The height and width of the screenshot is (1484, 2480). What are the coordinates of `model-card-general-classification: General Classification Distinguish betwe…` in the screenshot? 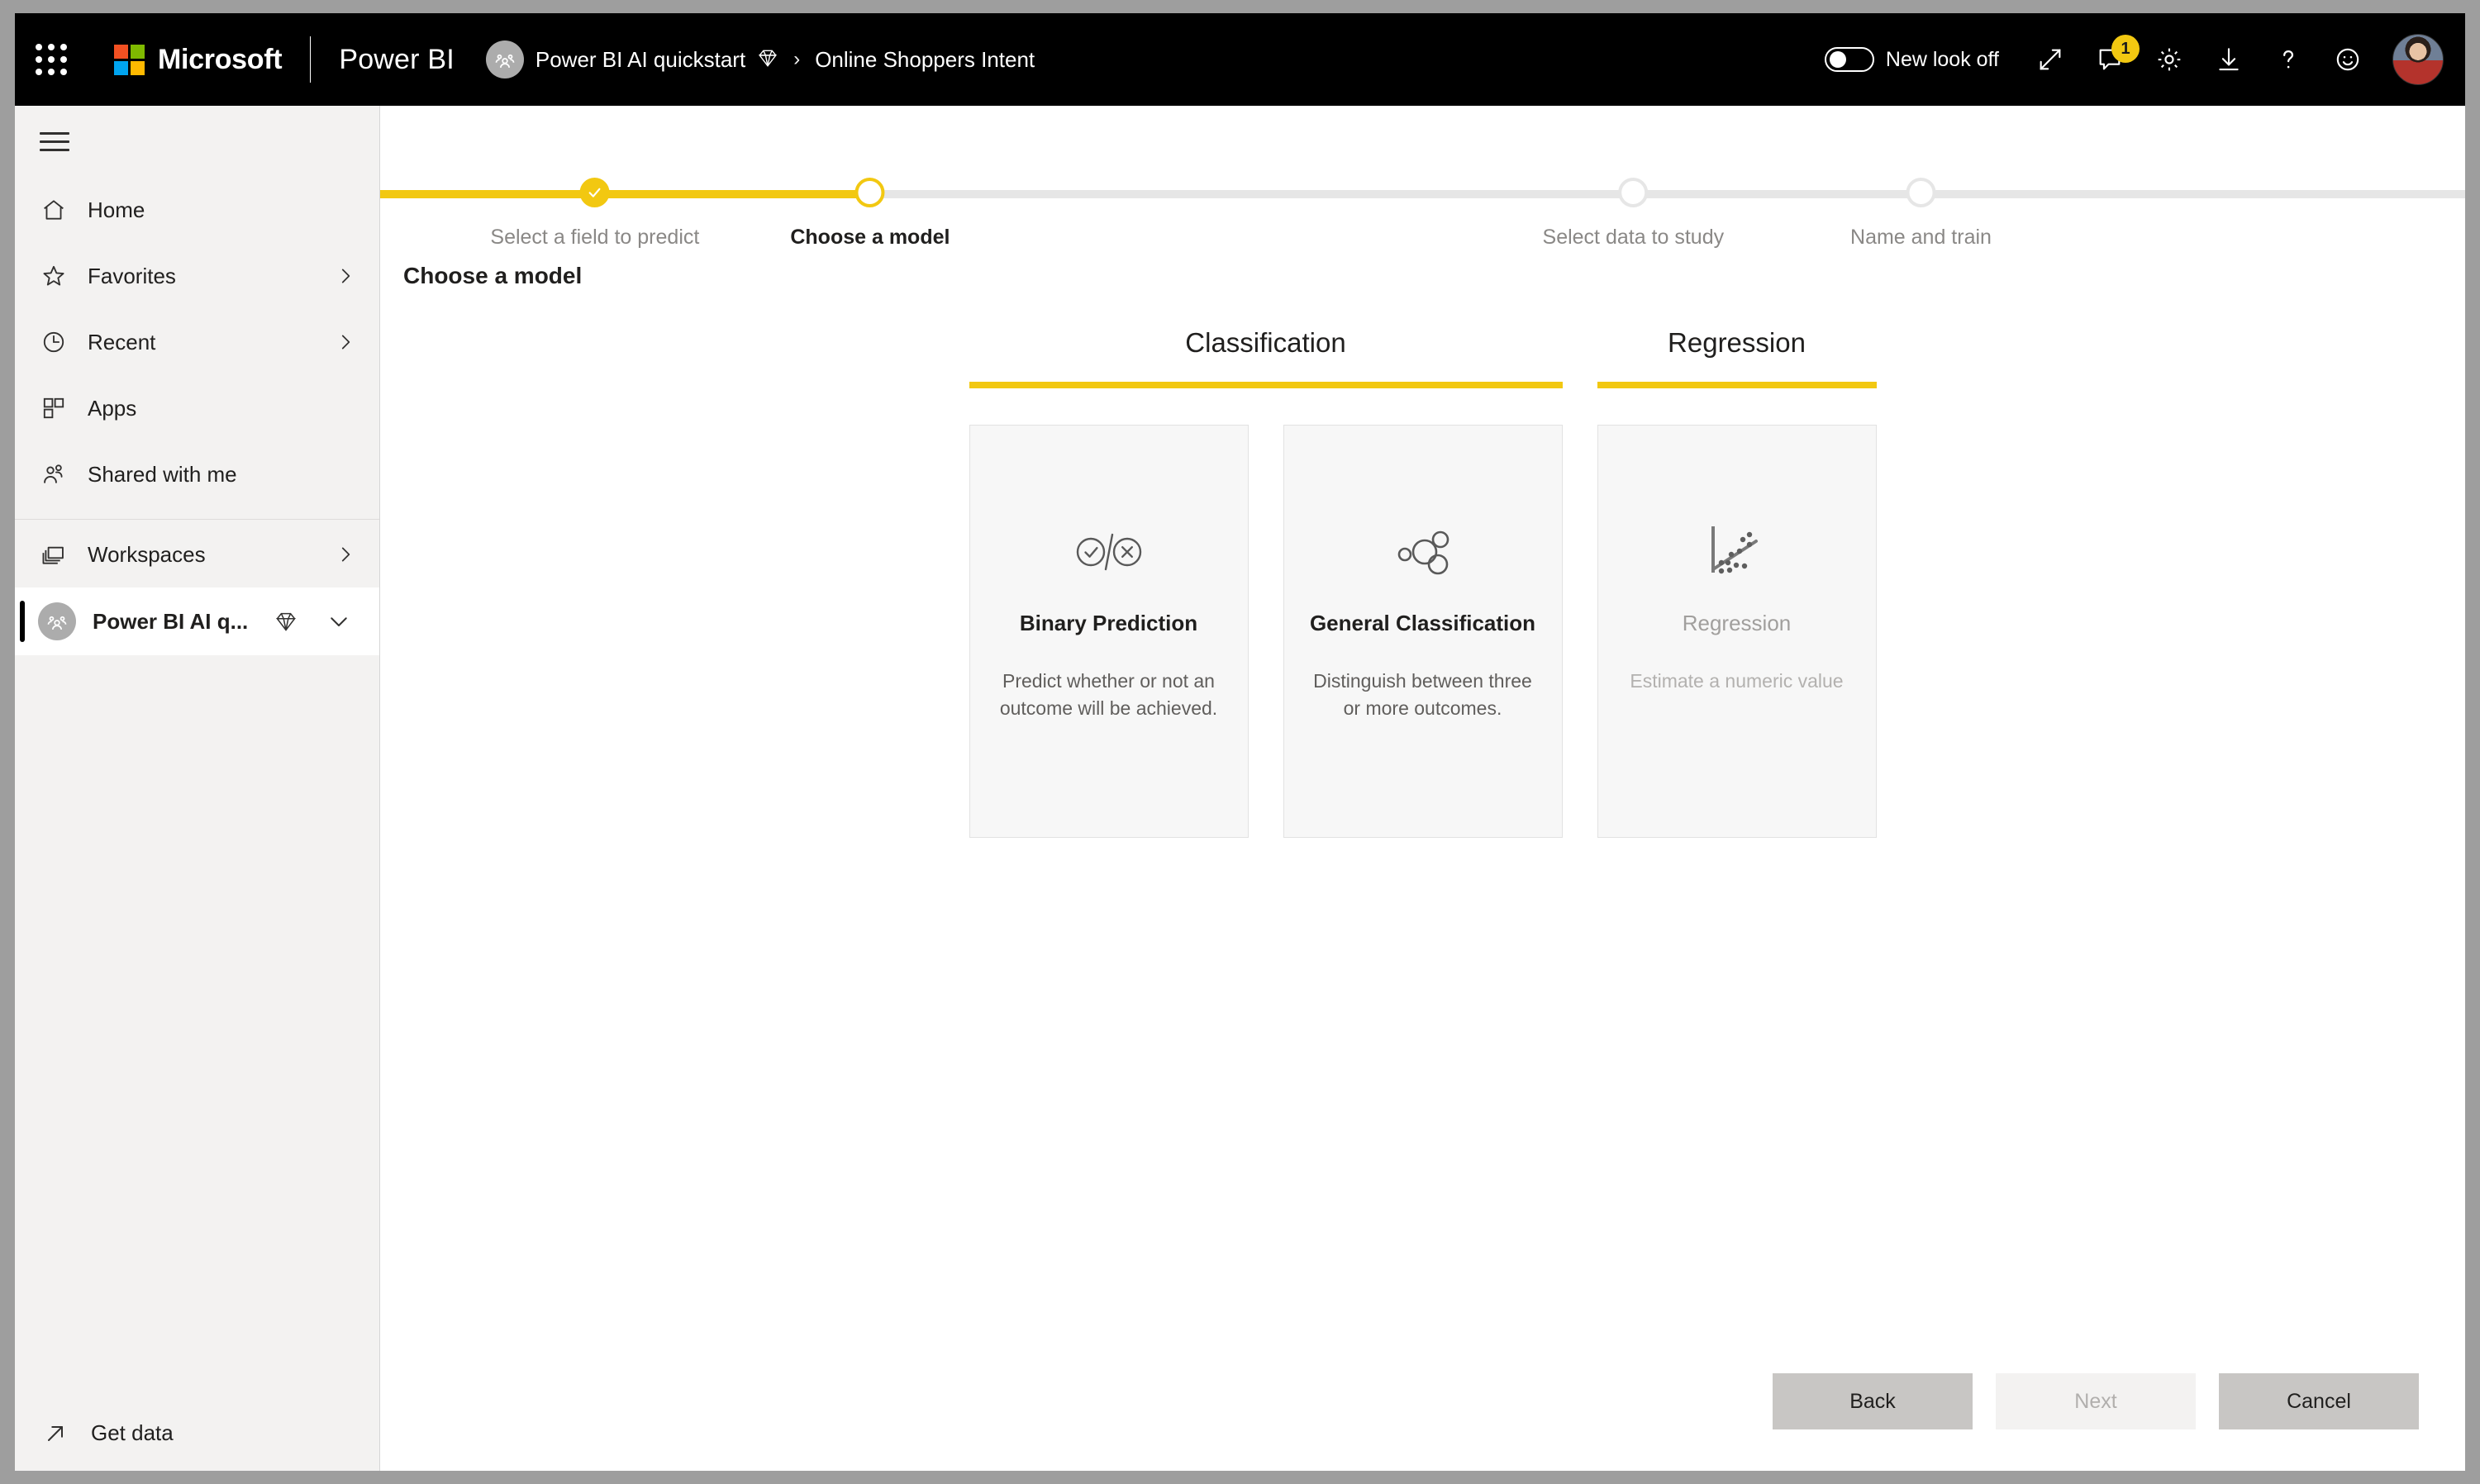 It's located at (1423, 631).